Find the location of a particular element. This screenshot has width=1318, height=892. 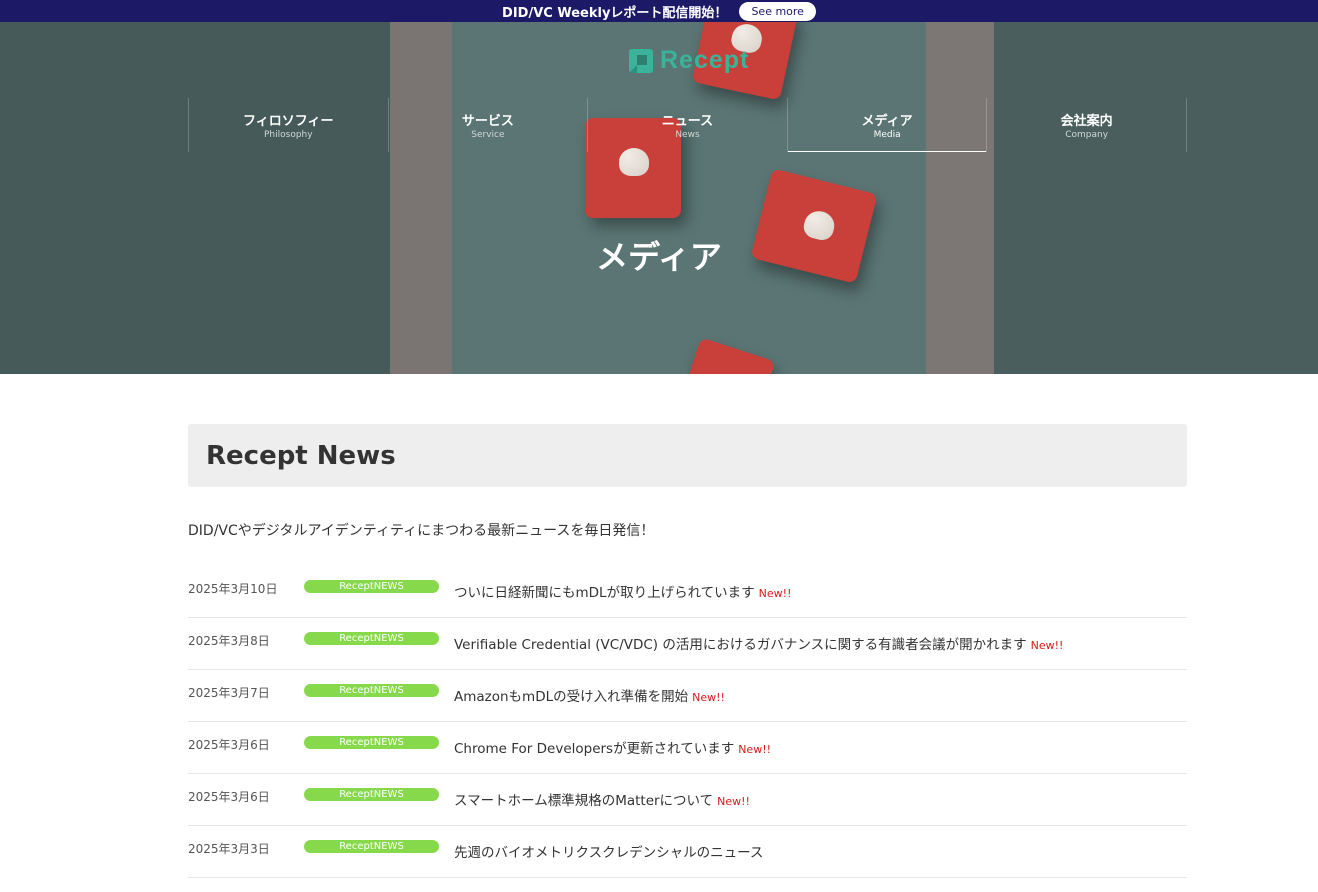

nav-sublabel: Service is located at coordinates (488, 135).